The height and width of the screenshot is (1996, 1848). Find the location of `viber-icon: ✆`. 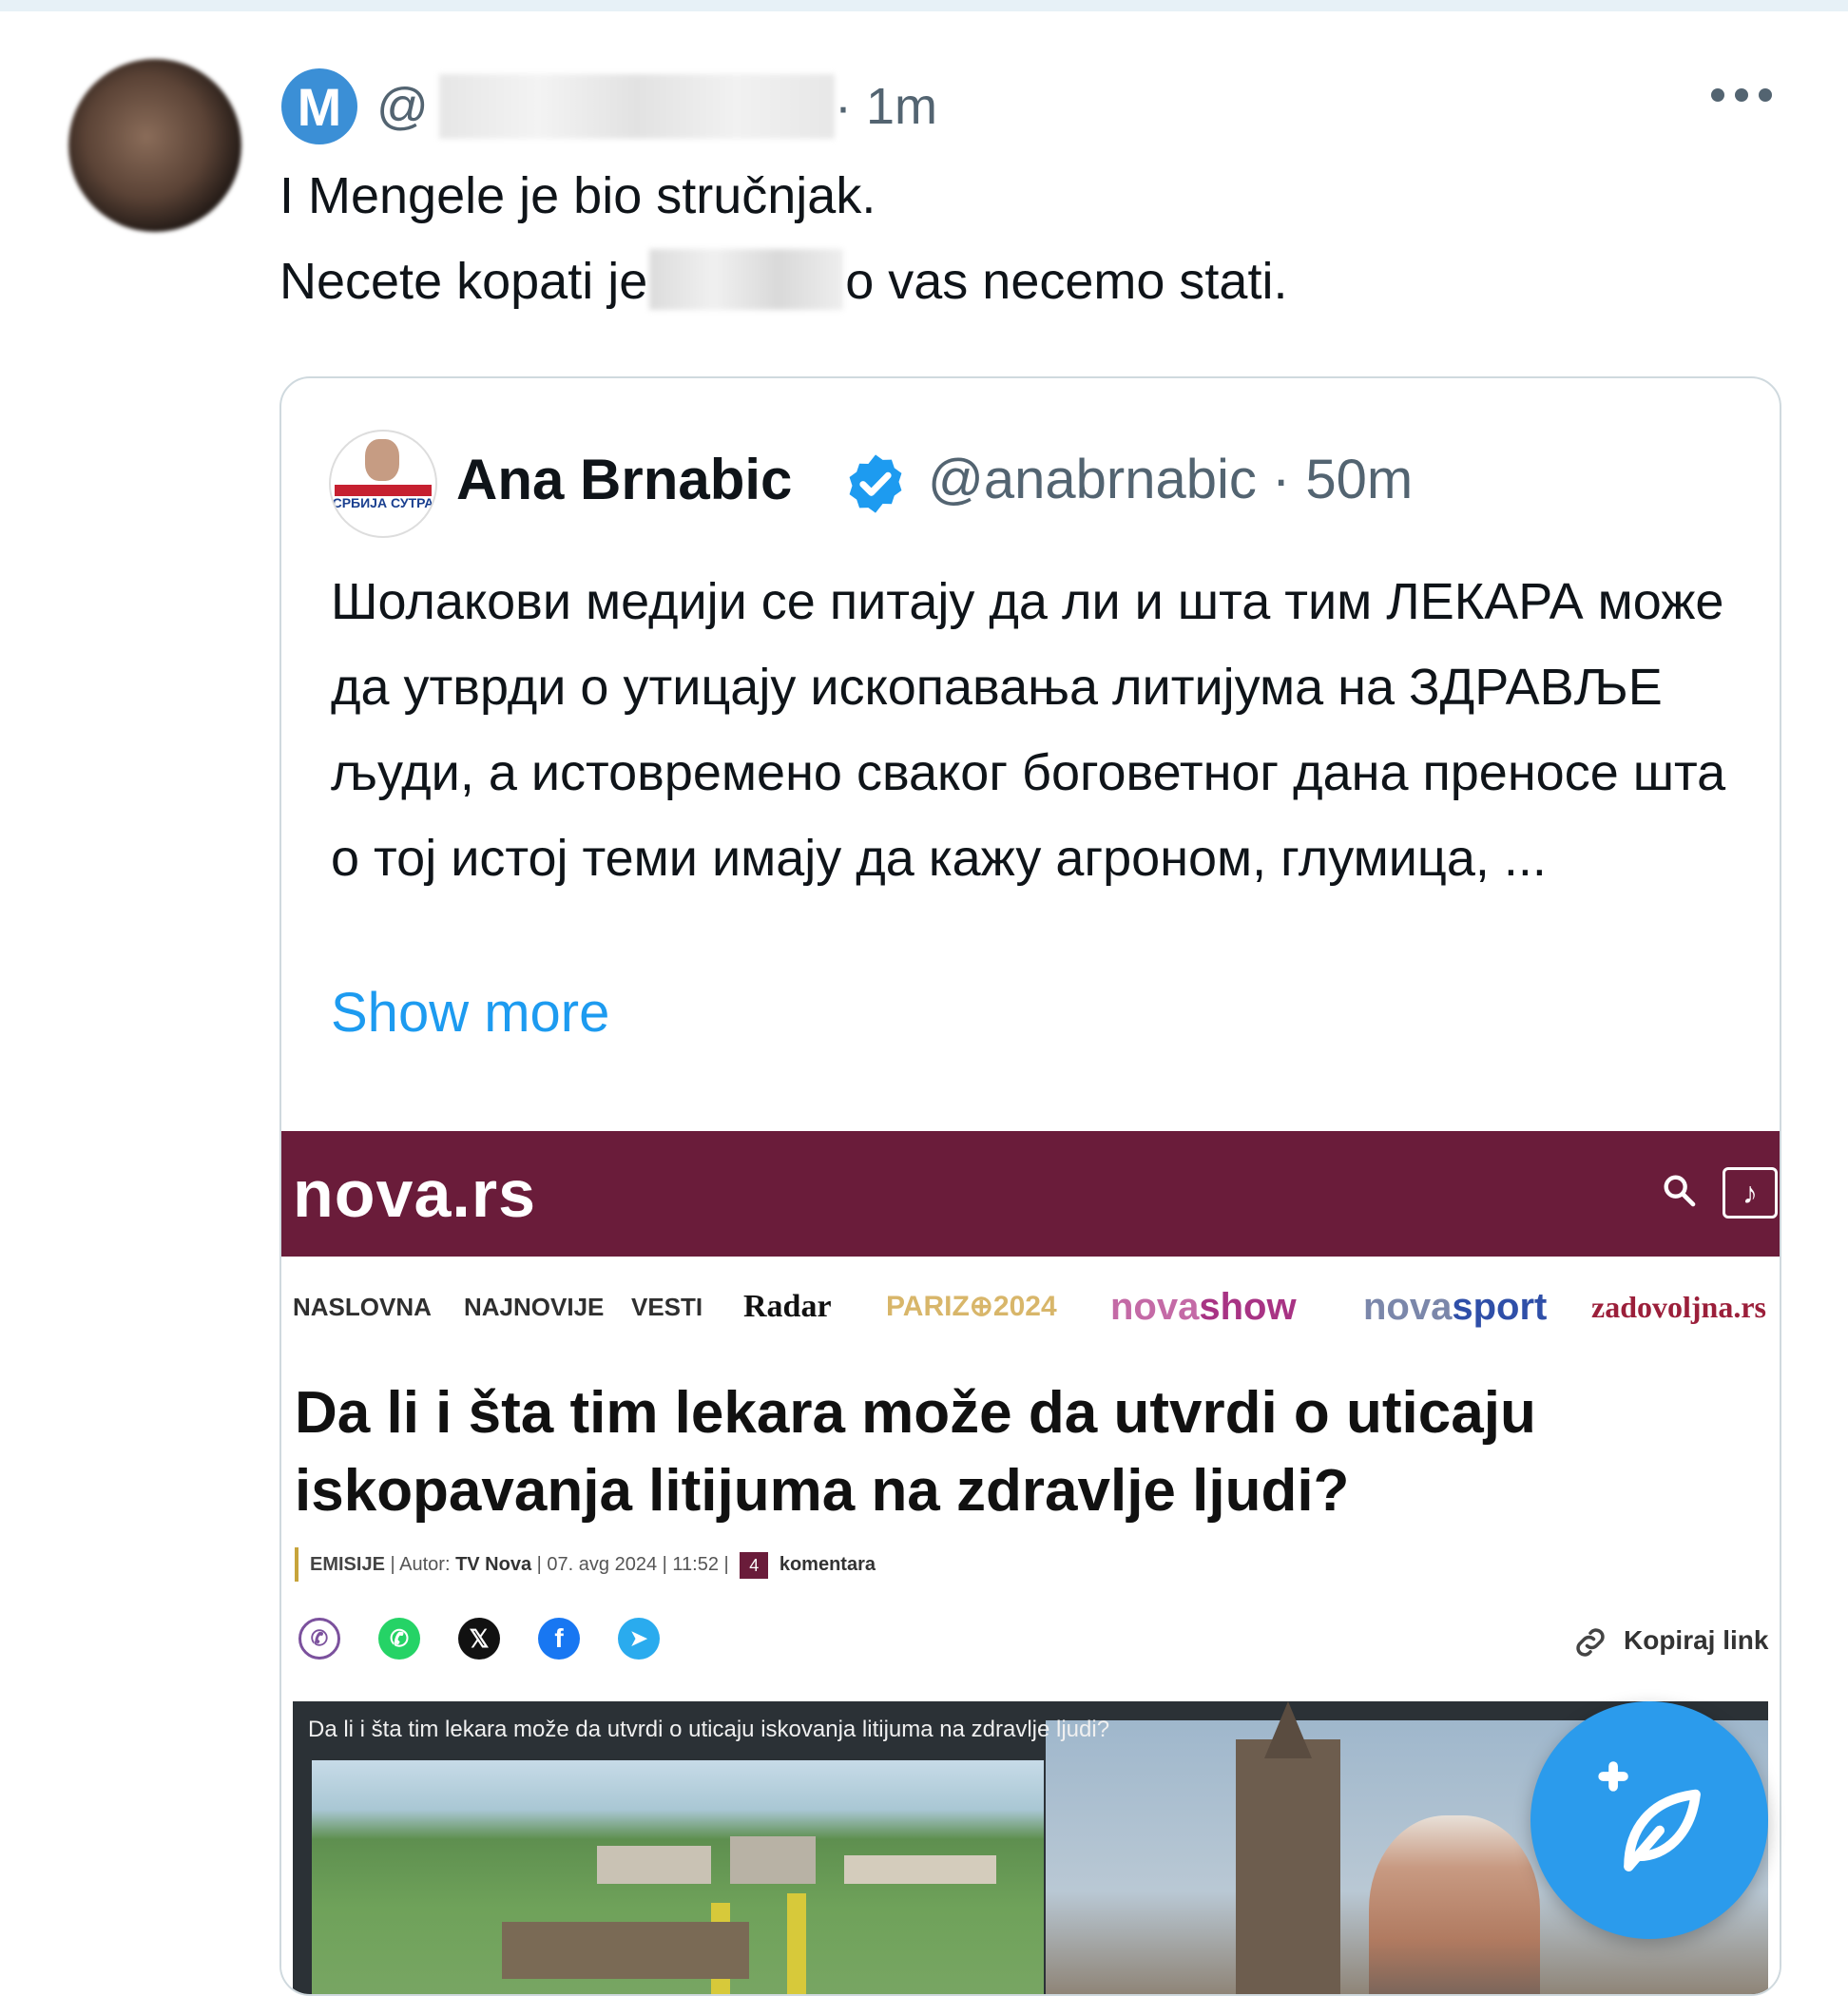

viber-icon: ✆ is located at coordinates (319, 1639).